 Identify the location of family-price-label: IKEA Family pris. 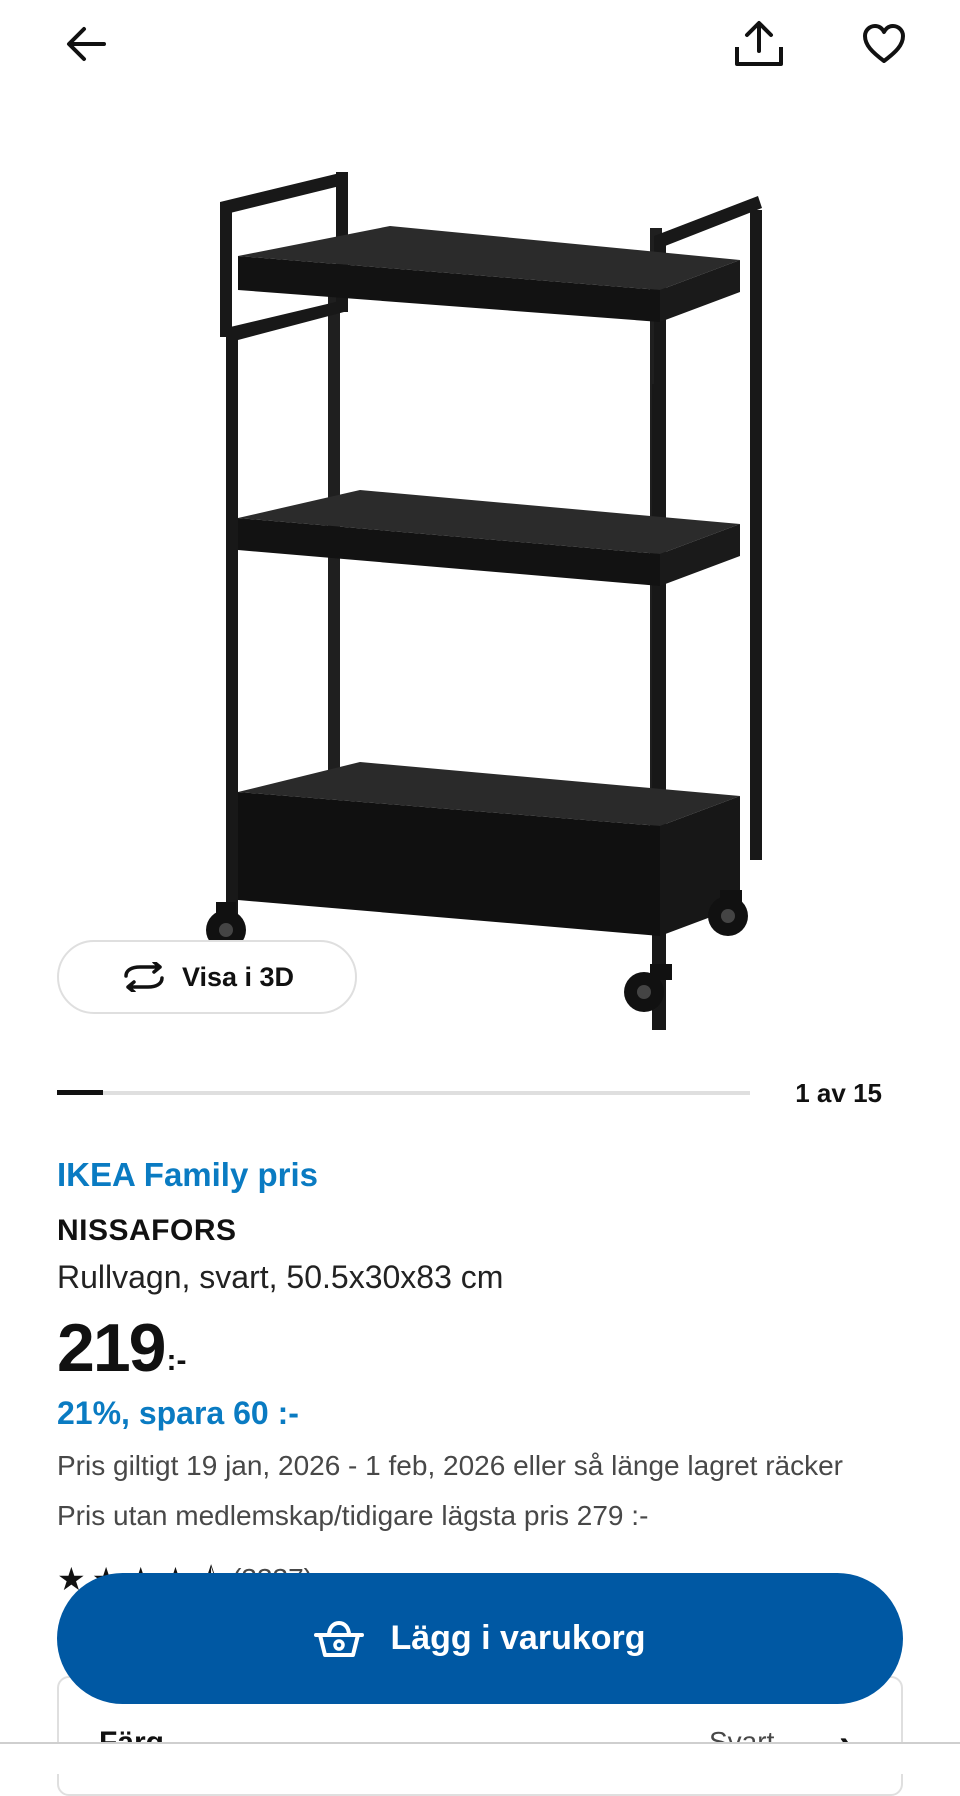
(188, 1174).